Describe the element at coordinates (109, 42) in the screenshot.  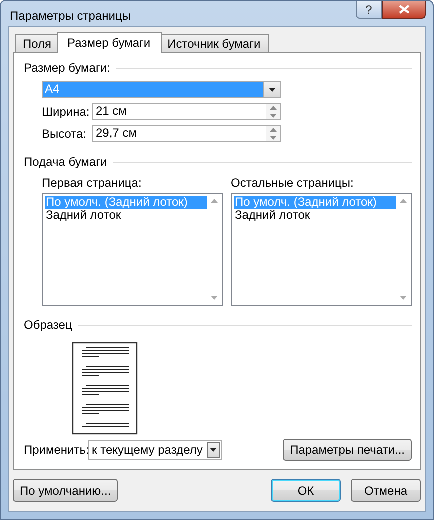
I see `tab: Размер бумаги` at that location.